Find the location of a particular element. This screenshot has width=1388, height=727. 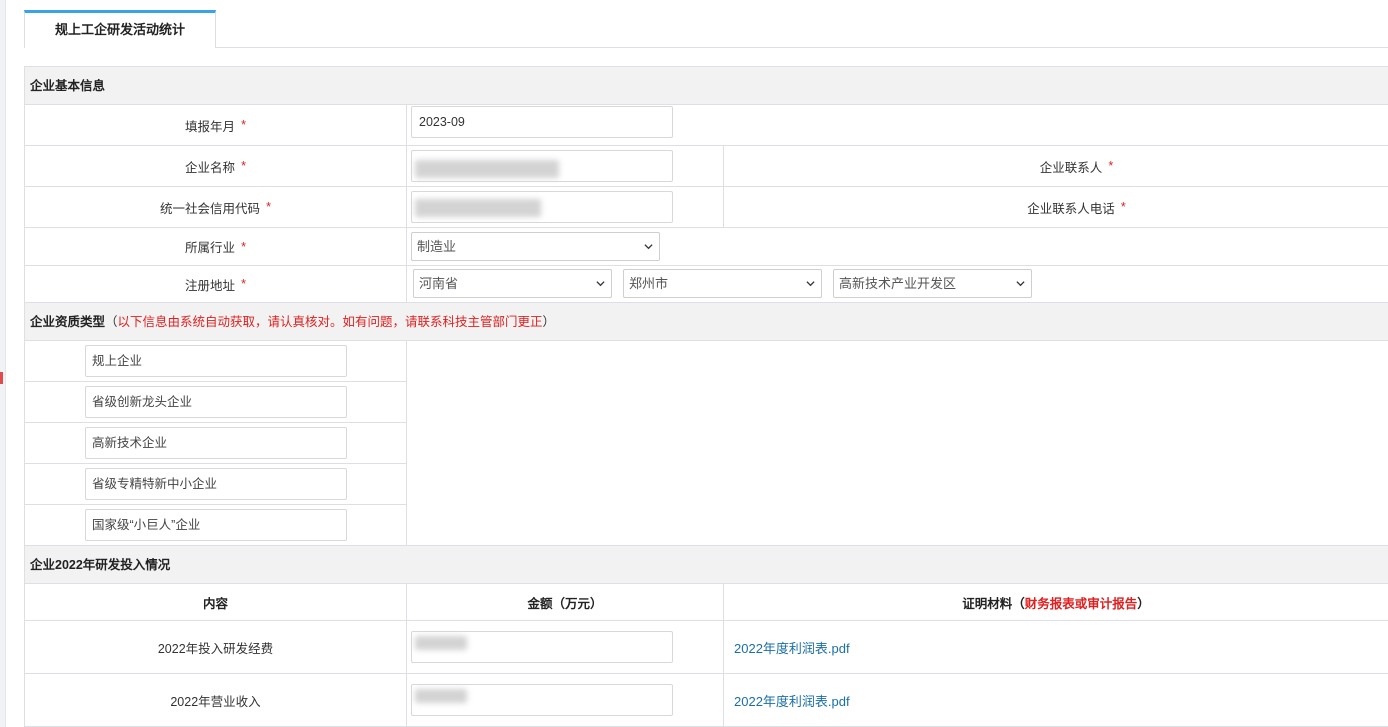

qualification-item: 规上企业 is located at coordinates (216, 361).